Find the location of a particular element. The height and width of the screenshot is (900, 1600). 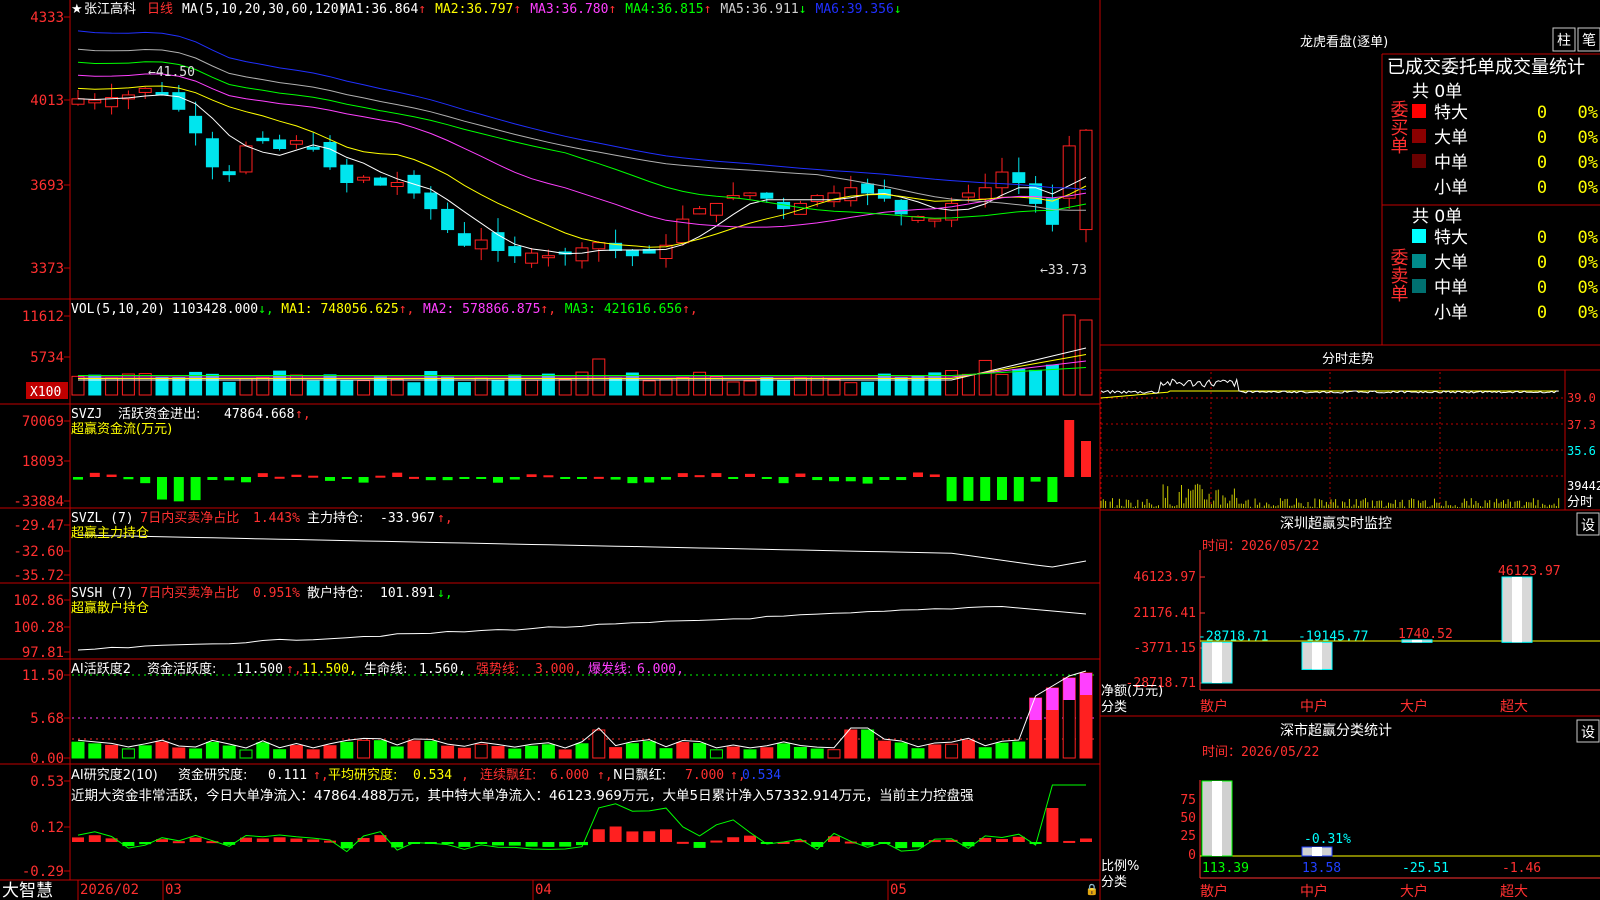

chart-mode-tick-button: 笔 is located at coordinates (1589, 41).